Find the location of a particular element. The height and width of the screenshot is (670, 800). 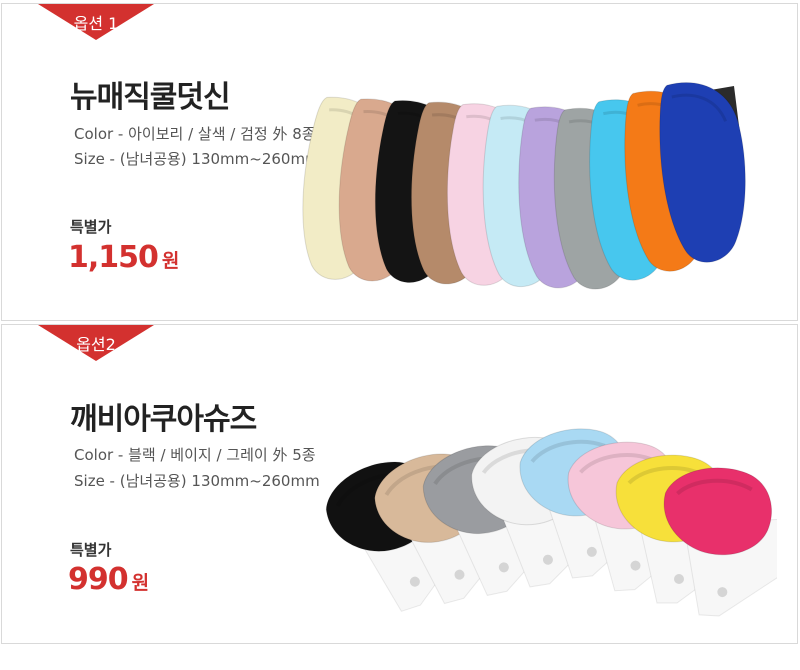

price-value: 1,150 is located at coordinates (113, 257).